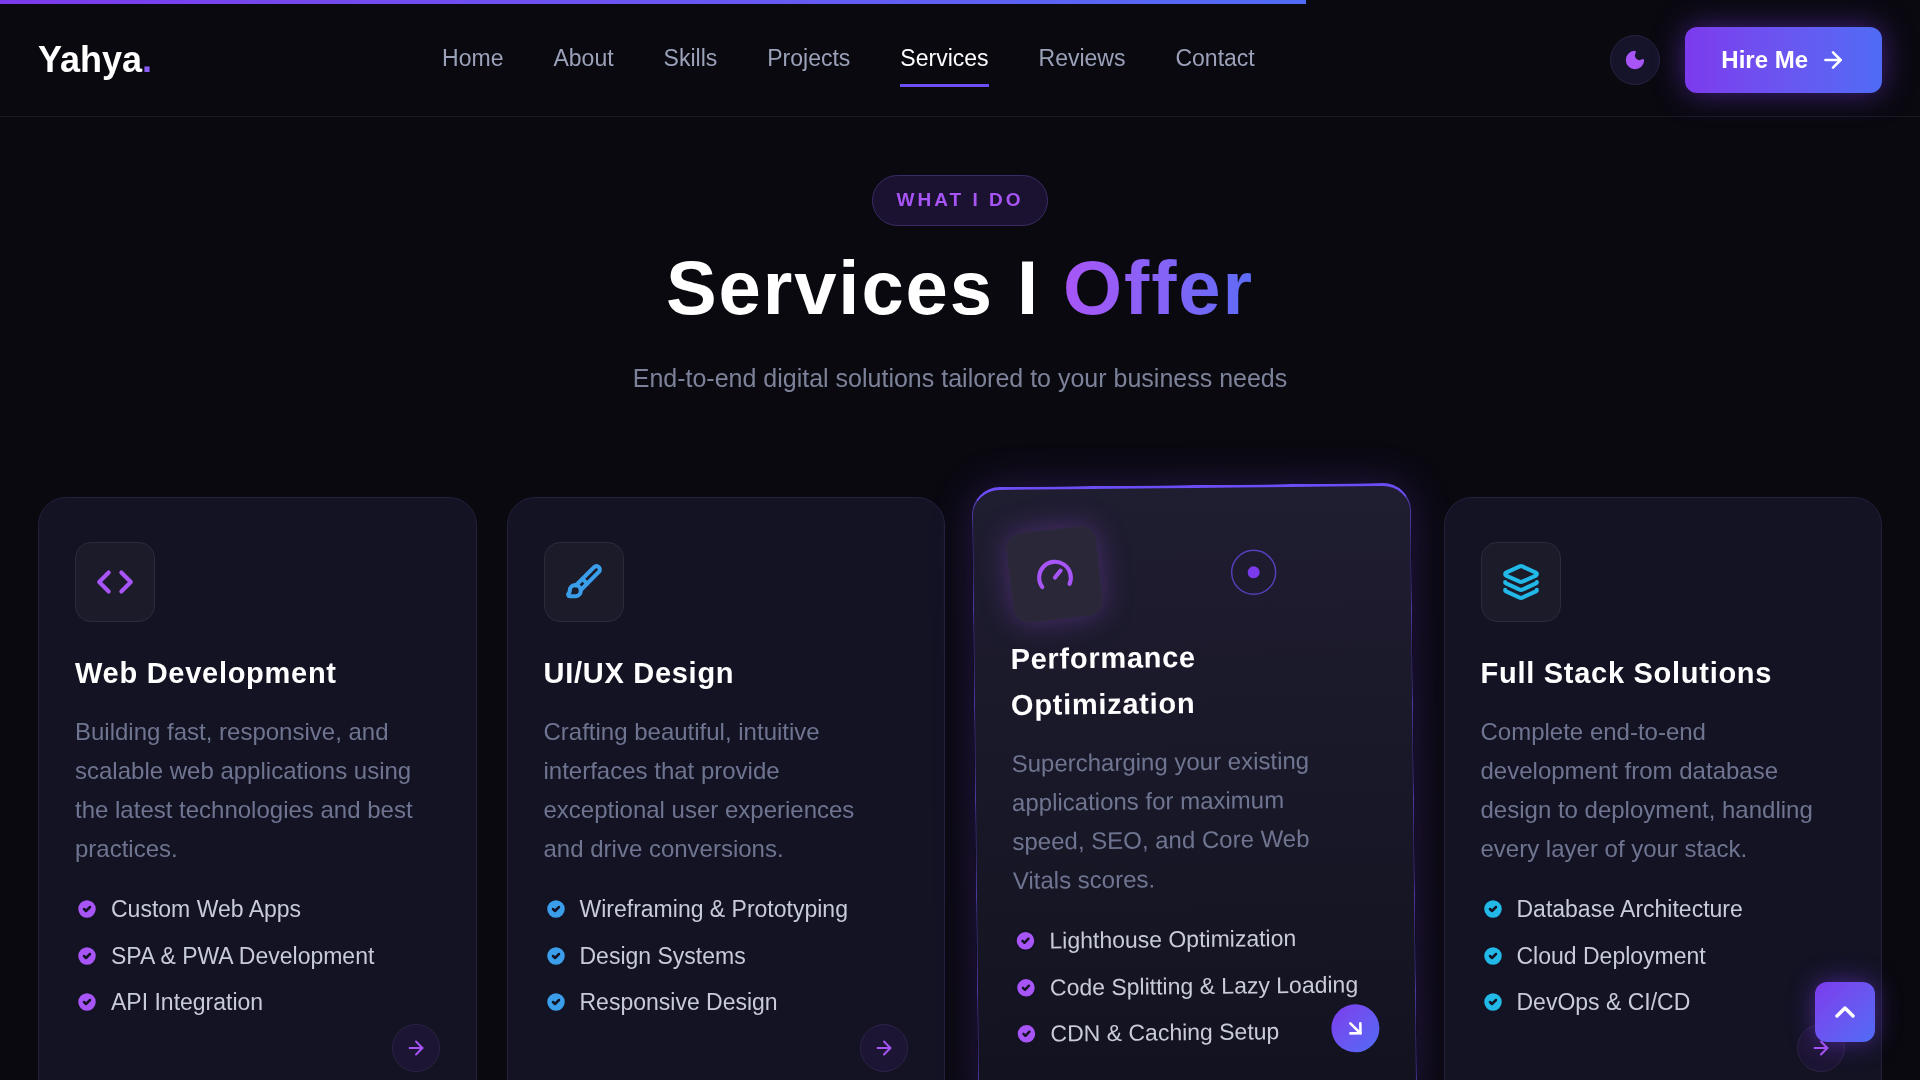 The height and width of the screenshot is (1080, 1920). What do you see at coordinates (1783, 60) in the screenshot?
I see `hire-me-button: Hire Me` at bounding box center [1783, 60].